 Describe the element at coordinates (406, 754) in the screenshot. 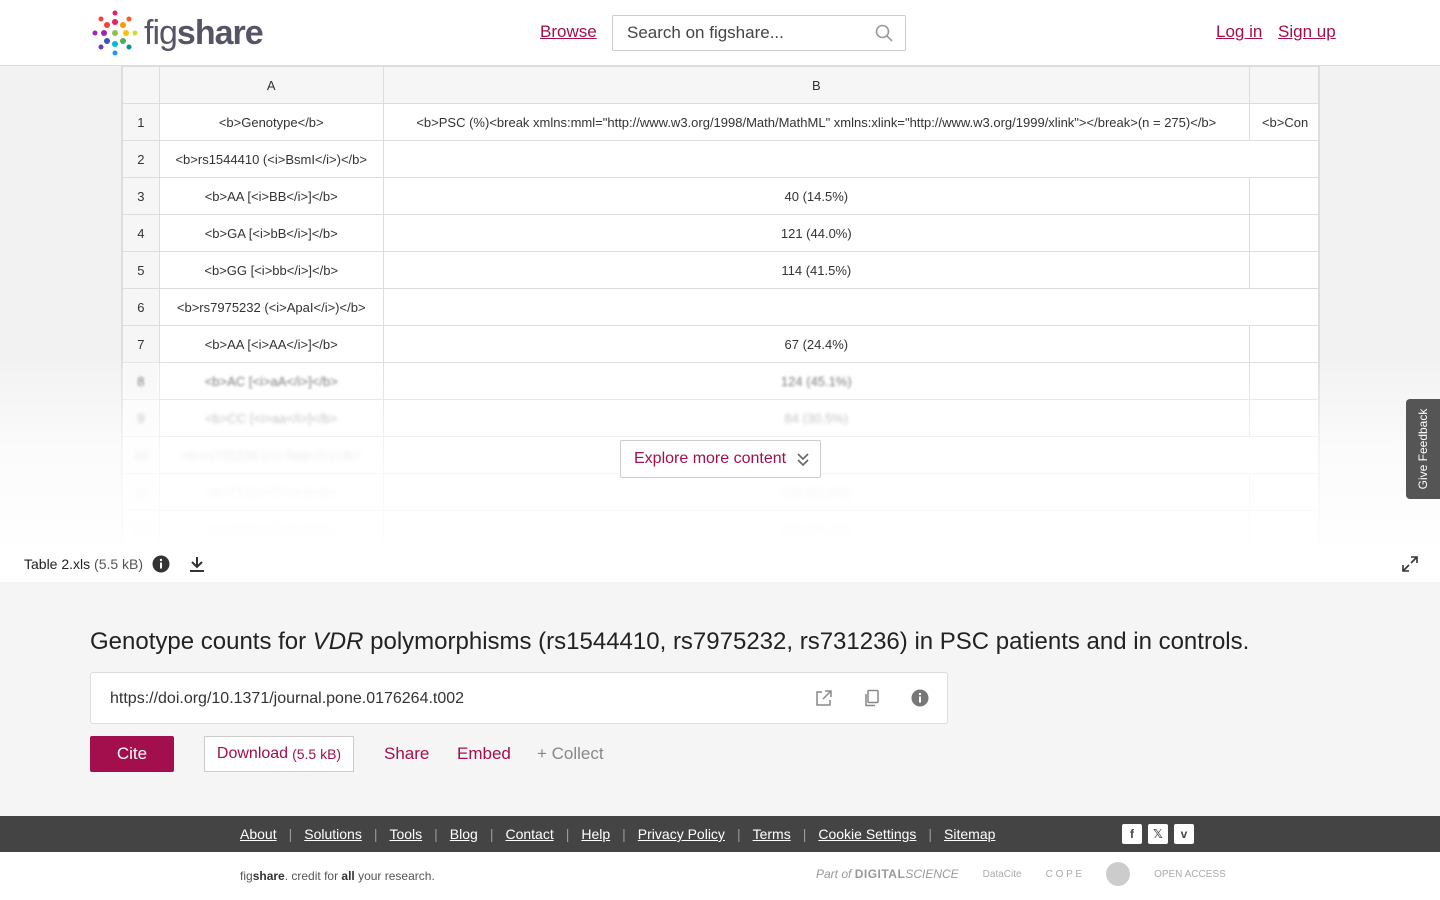

I see `share-link: Share` at that location.